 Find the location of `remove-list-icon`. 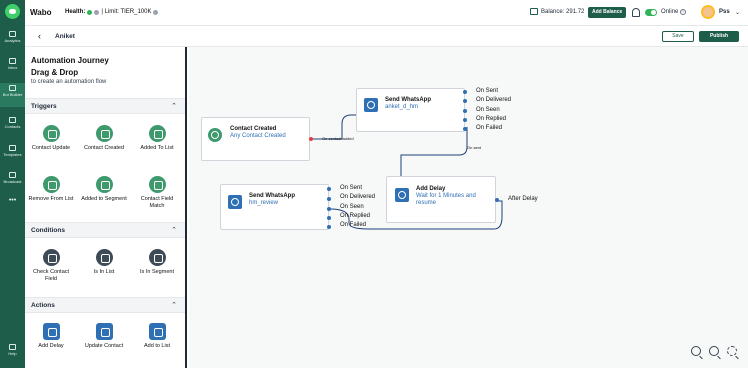

remove-list-icon is located at coordinates (51, 184).